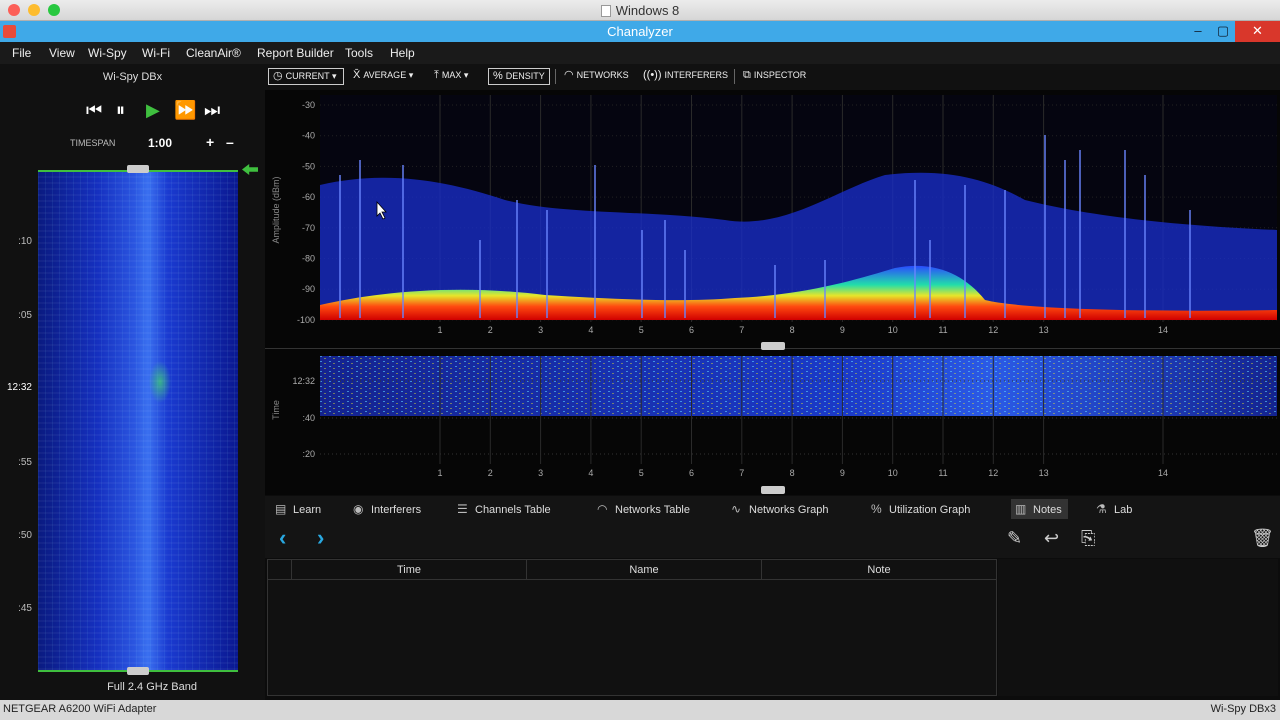  I want to click on export-note-icon: ⎘, so click(1088, 538).